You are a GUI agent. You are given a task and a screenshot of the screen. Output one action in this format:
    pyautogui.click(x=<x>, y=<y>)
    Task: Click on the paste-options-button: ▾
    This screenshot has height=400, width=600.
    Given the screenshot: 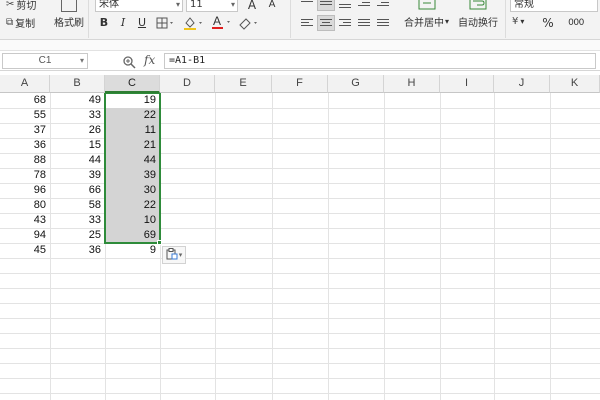 What is the action you would take?
    pyautogui.click(x=174, y=255)
    